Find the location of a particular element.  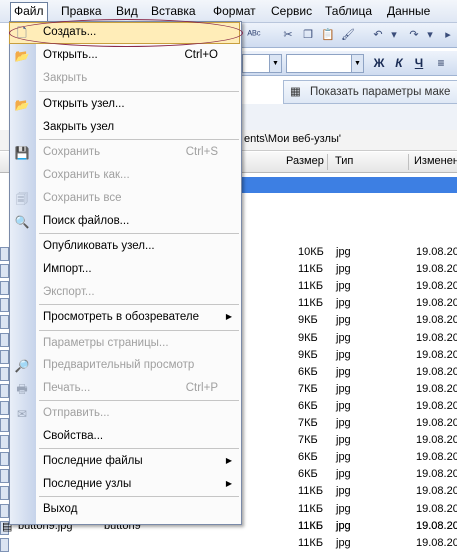

menu-file: Файл is located at coordinates (29, 12).